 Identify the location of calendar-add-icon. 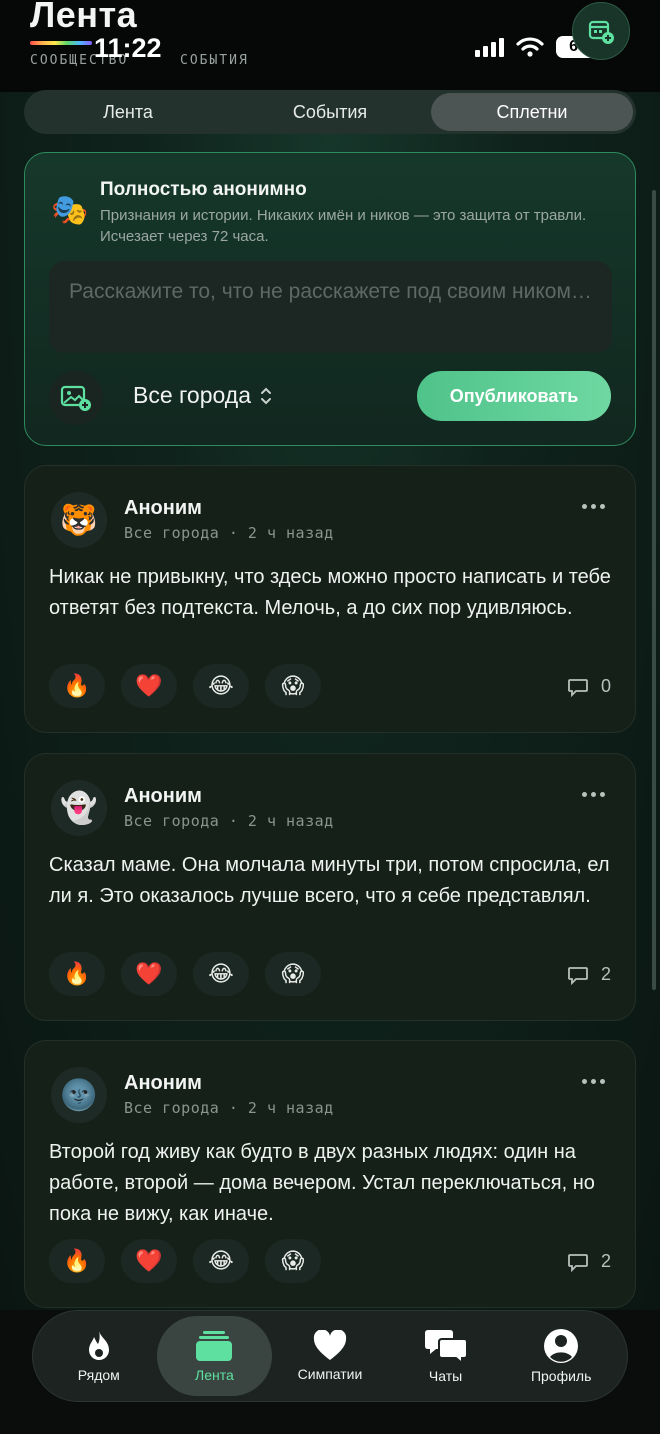
(601, 32).